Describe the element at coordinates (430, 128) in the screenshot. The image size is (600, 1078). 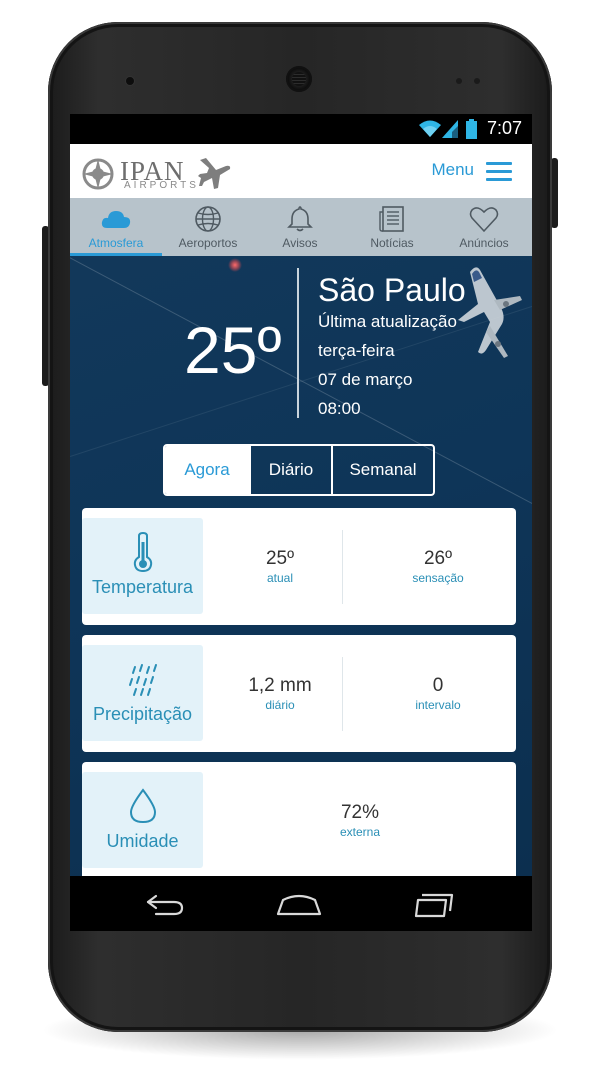
I see `wifi-icon` at that location.